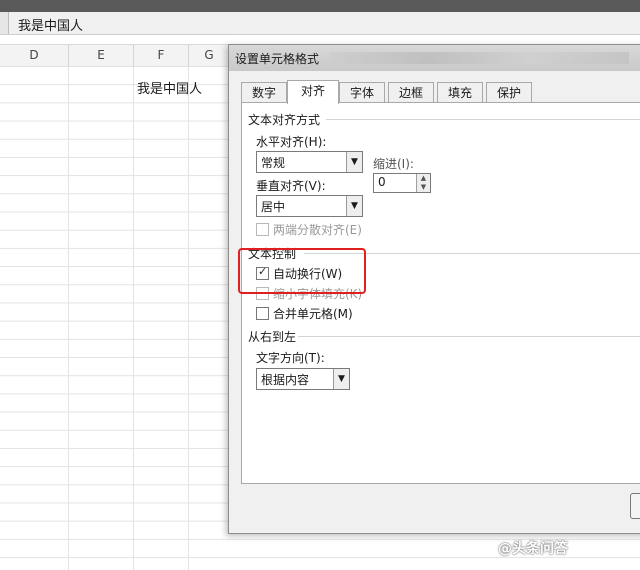  Describe the element at coordinates (101, 55) in the screenshot. I see `column-header-e: E` at that location.